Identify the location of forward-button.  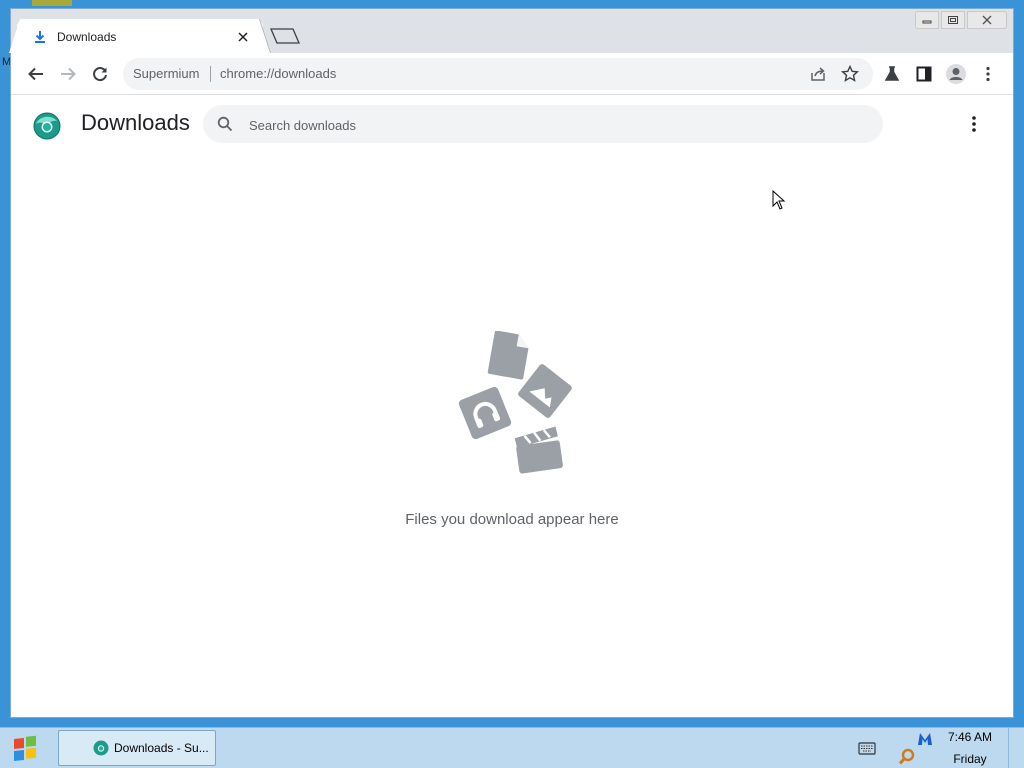
(68, 74).